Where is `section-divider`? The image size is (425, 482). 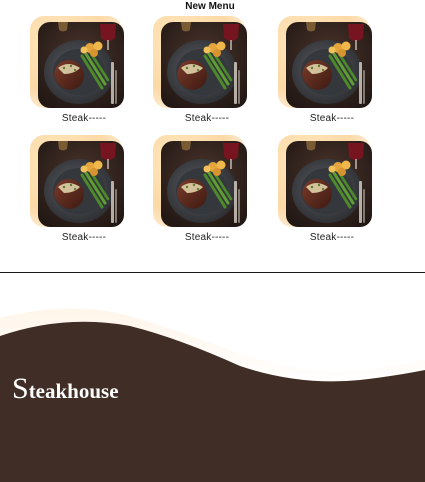 section-divider is located at coordinates (212, 272).